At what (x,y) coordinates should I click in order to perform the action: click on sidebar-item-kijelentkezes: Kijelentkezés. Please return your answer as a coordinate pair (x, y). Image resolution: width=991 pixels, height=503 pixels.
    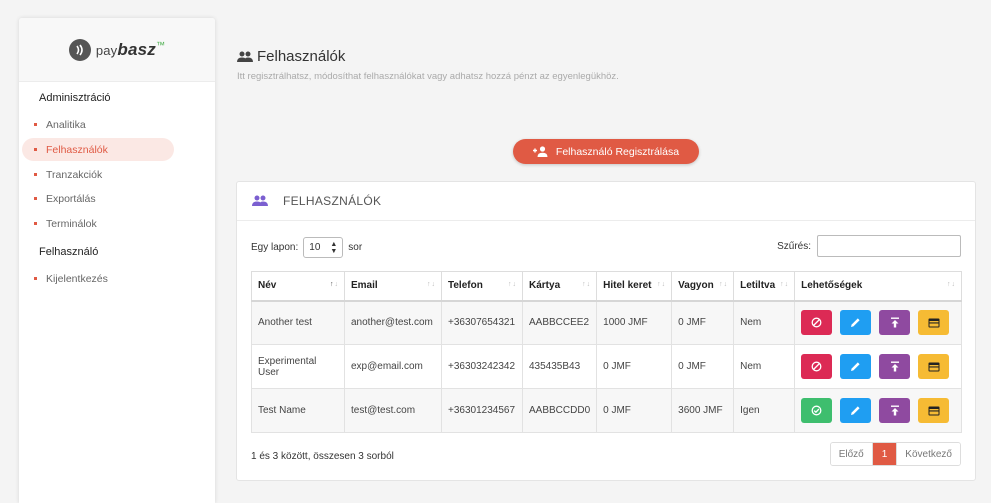
    Looking at the image, I should click on (98, 278).